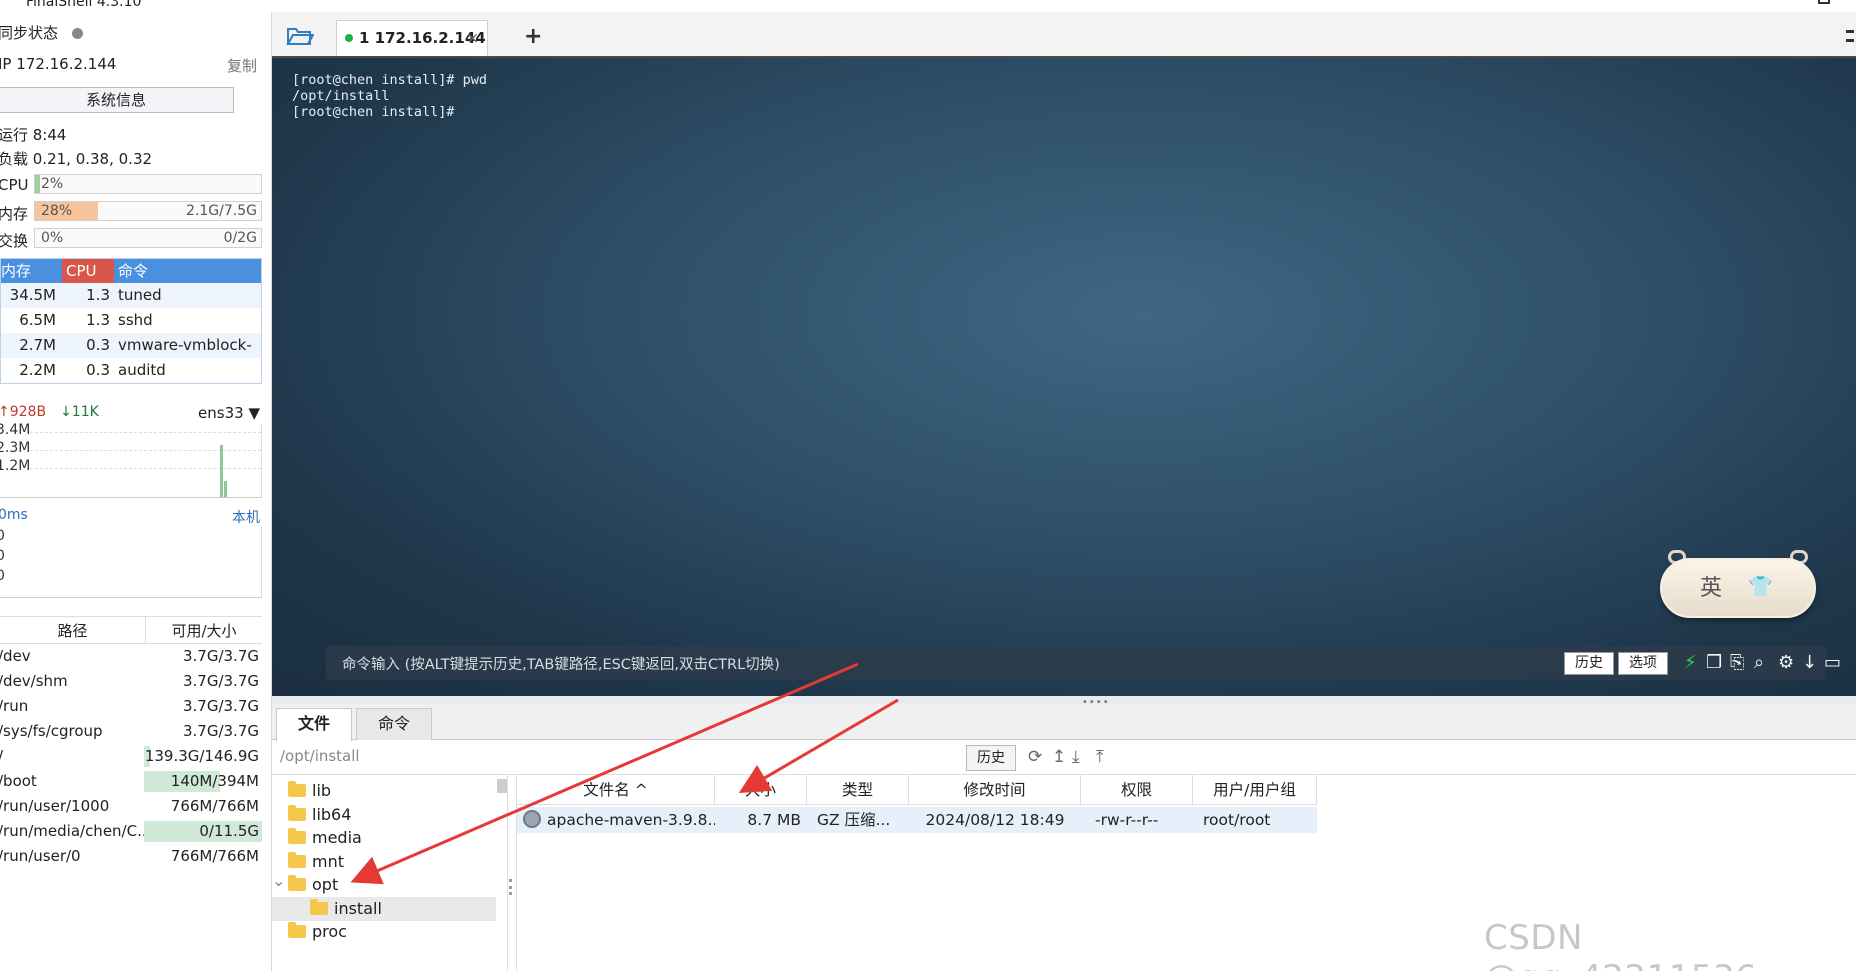 The image size is (1856, 971). I want to click on net-upload: ↑928B, so click(23, 412).